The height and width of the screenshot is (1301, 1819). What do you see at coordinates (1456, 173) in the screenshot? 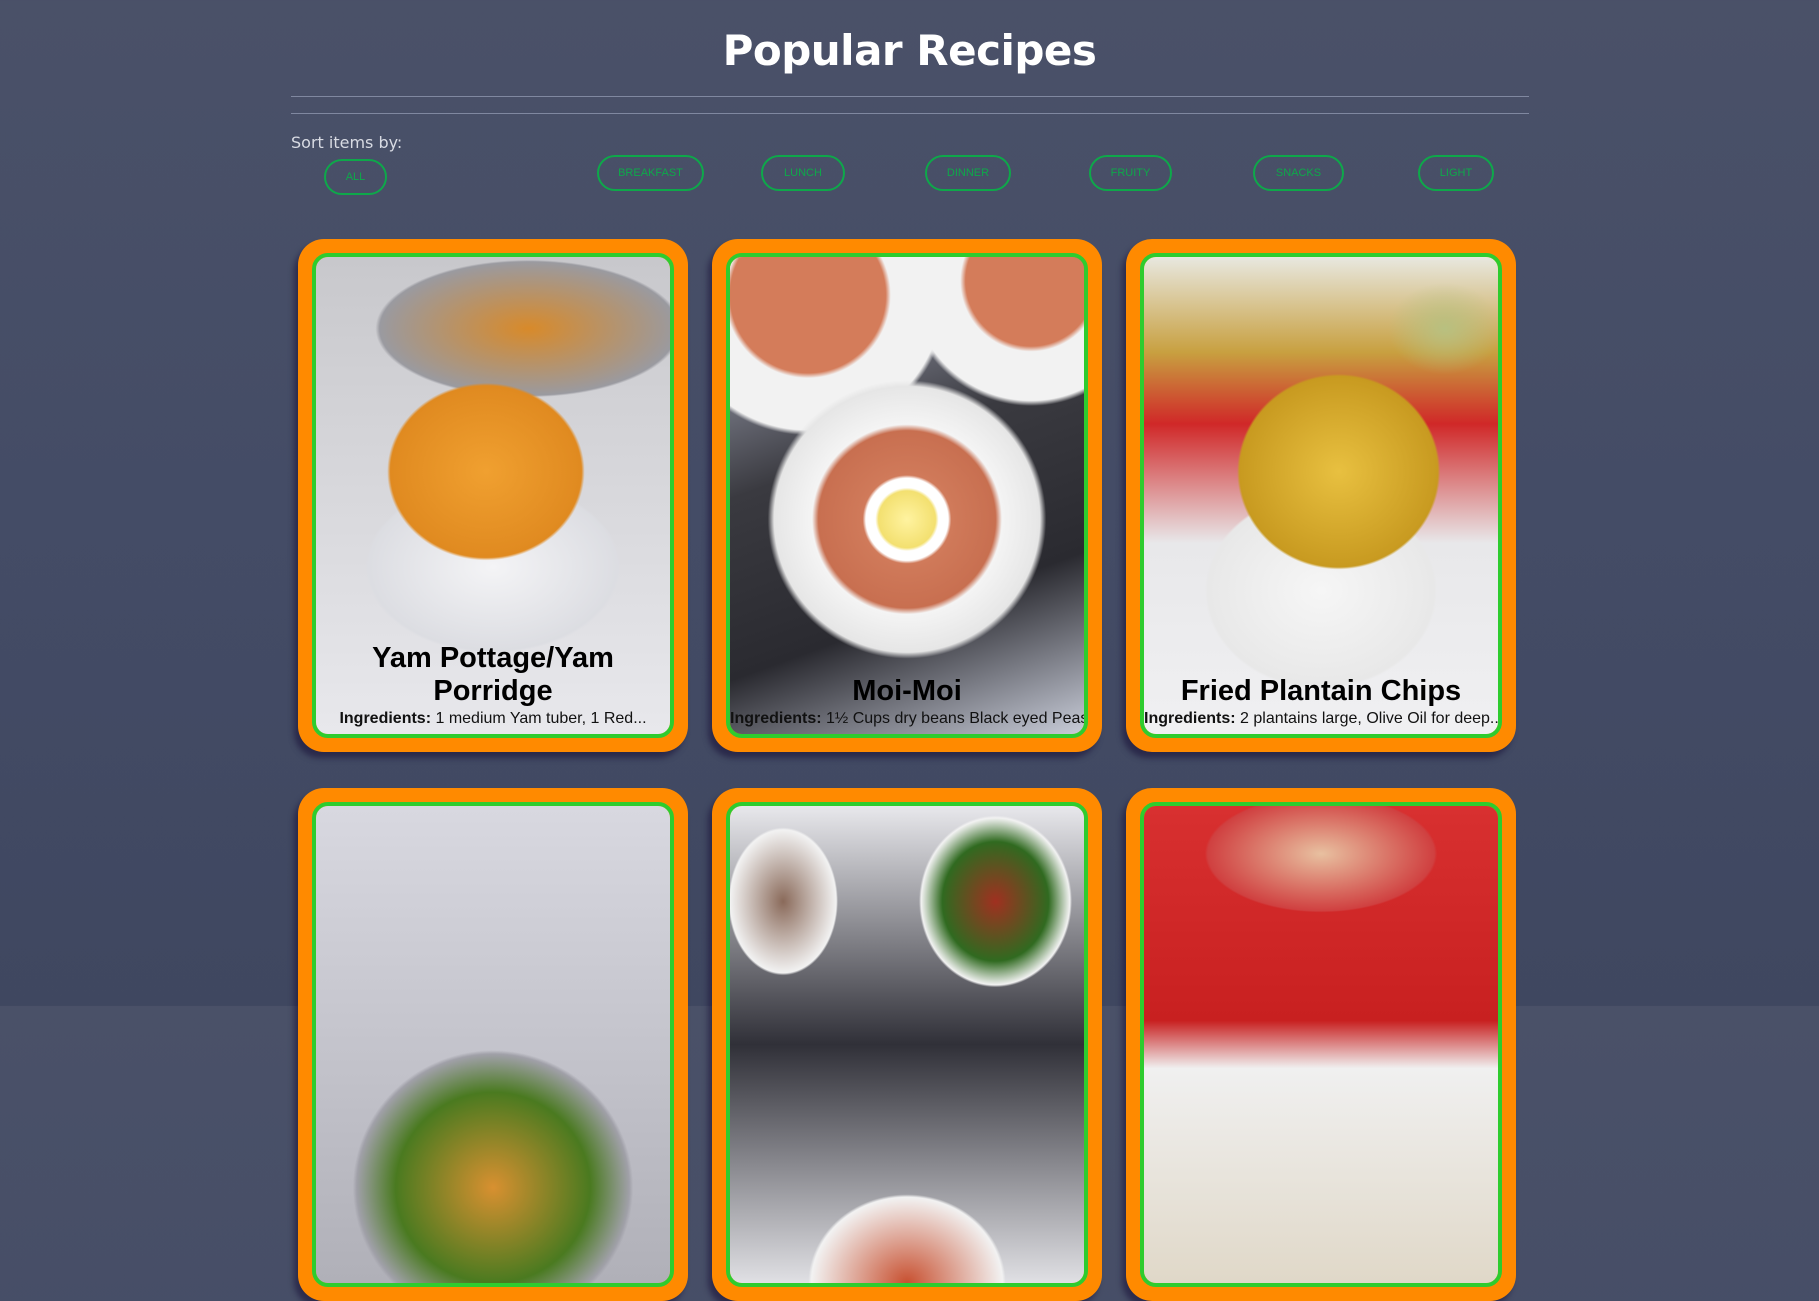
I see `filter-light-button: LIGHT` at bounding box center [1456, 173].